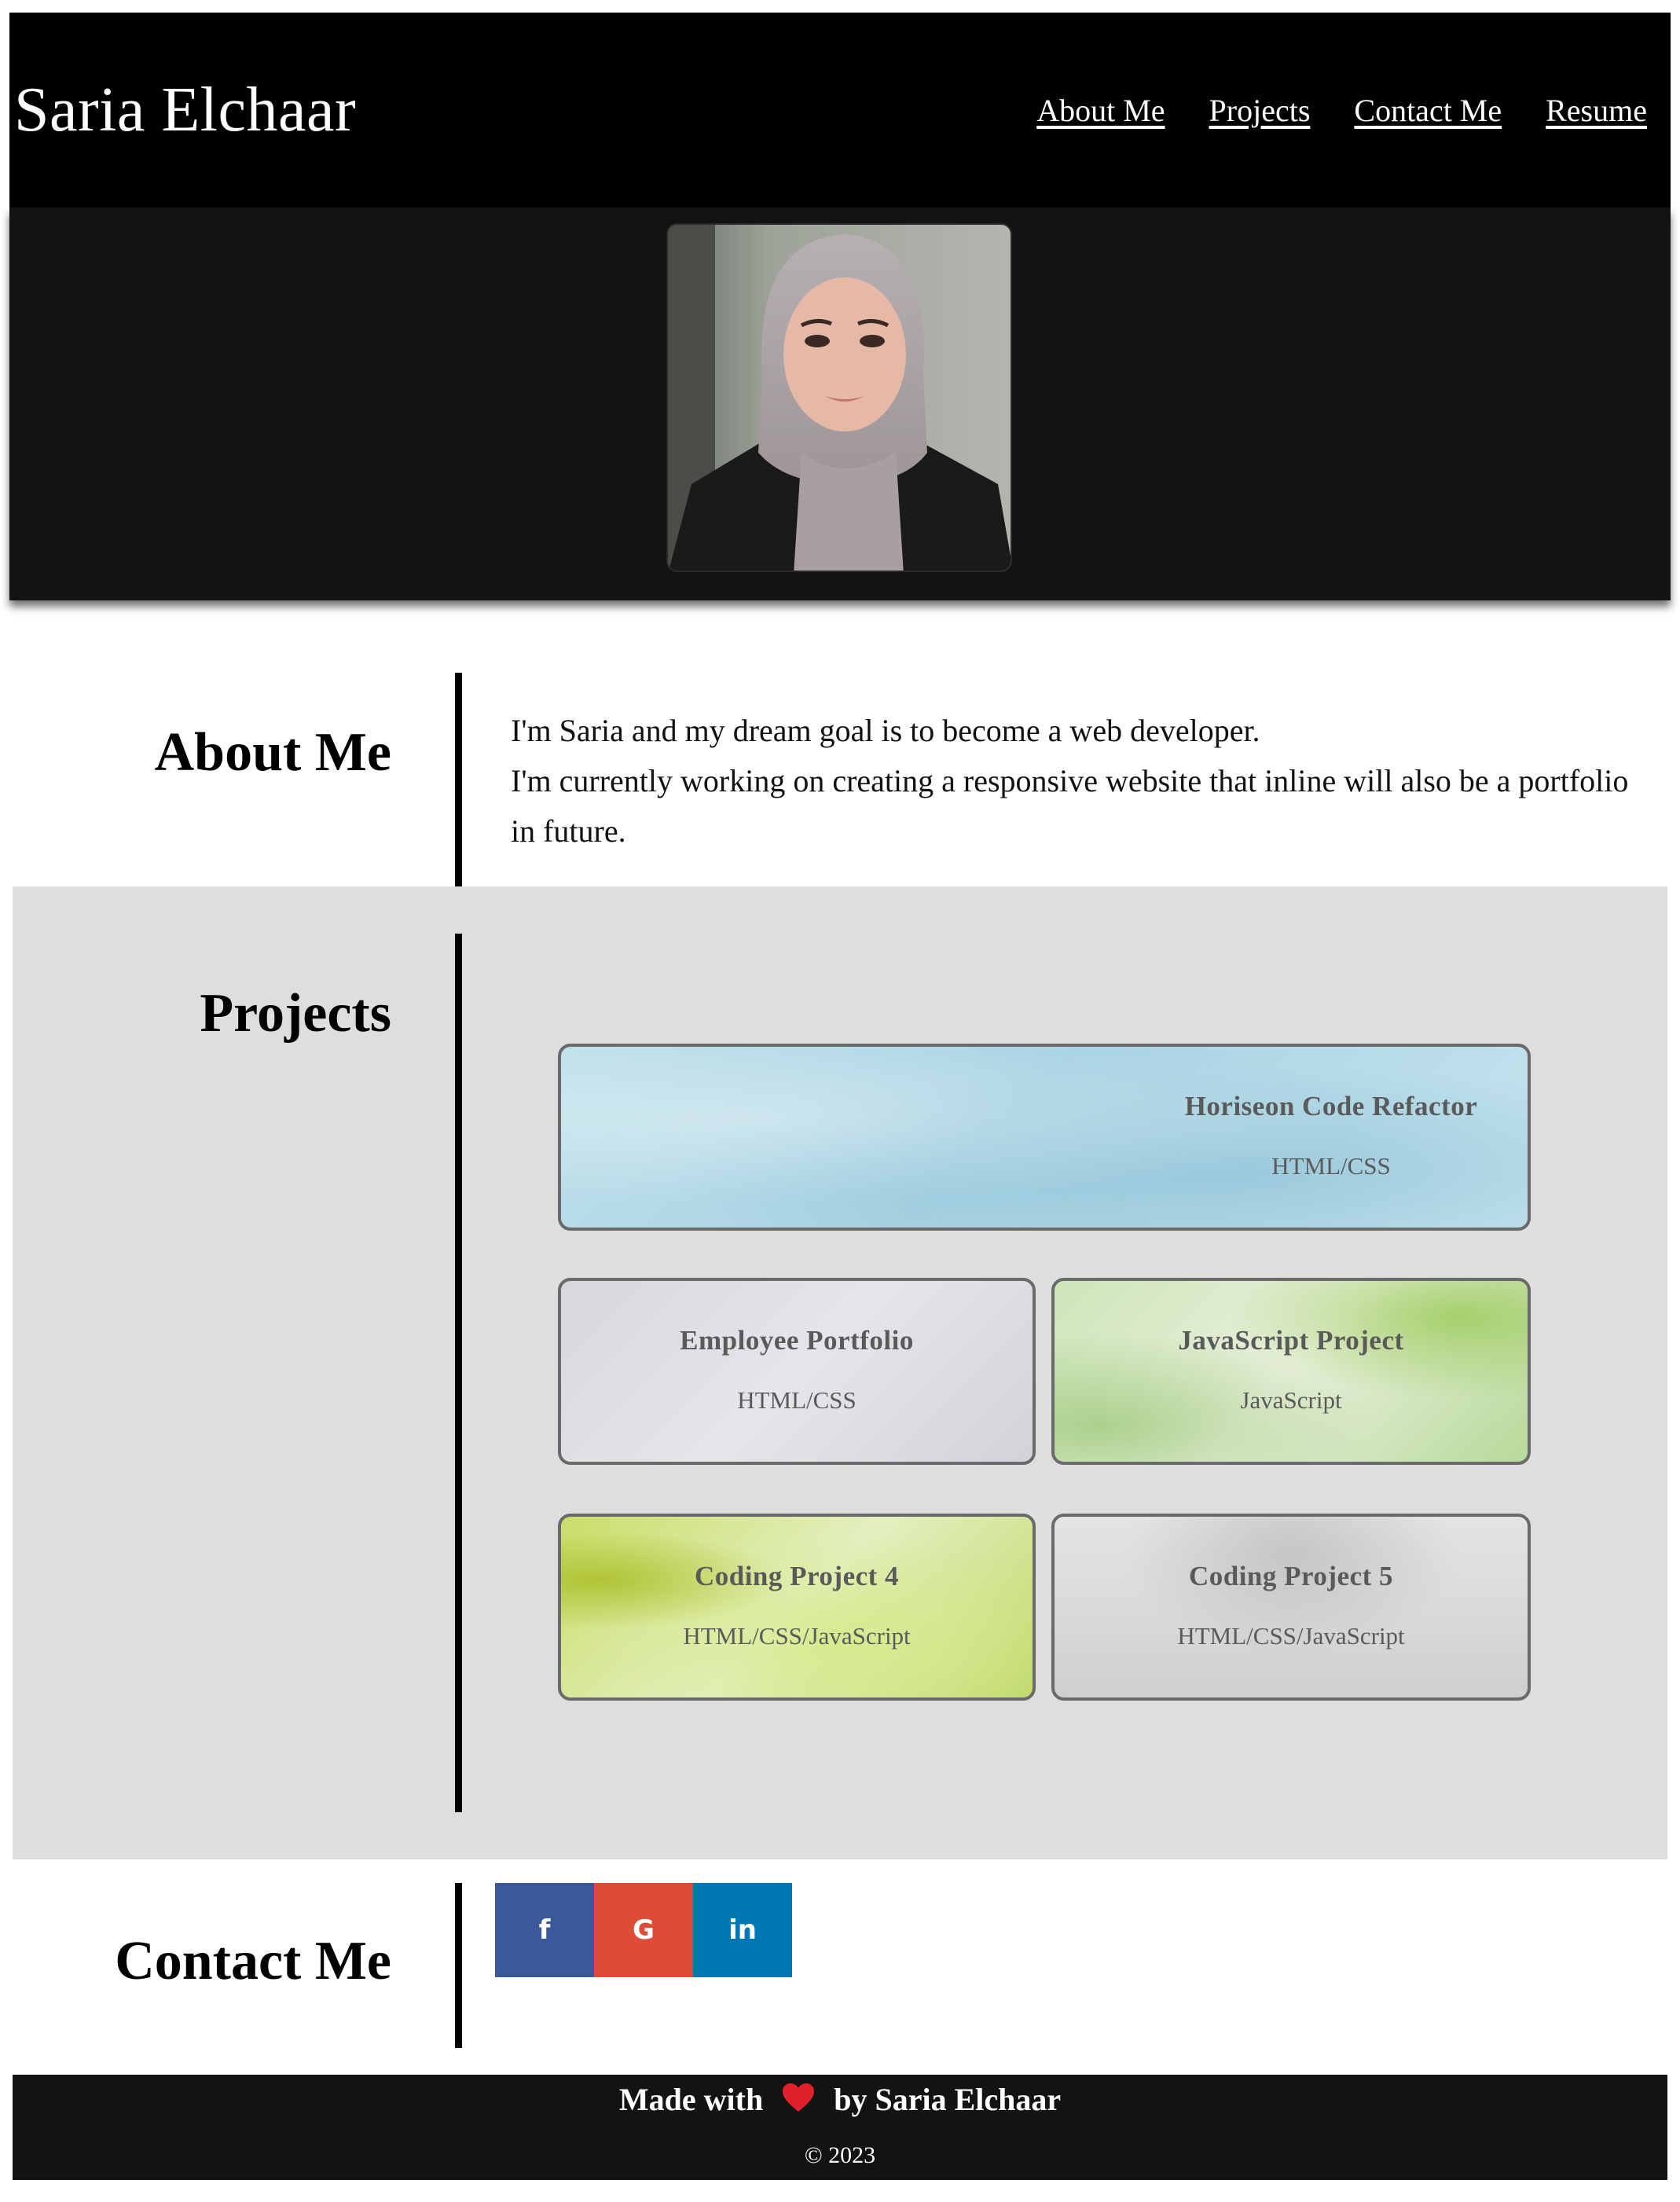 This screenshot has height=2202, width=1680. Describe the element at coordinates (840, 2155) in the screenshot. I see `footer-copyright: © 2023` at that location.